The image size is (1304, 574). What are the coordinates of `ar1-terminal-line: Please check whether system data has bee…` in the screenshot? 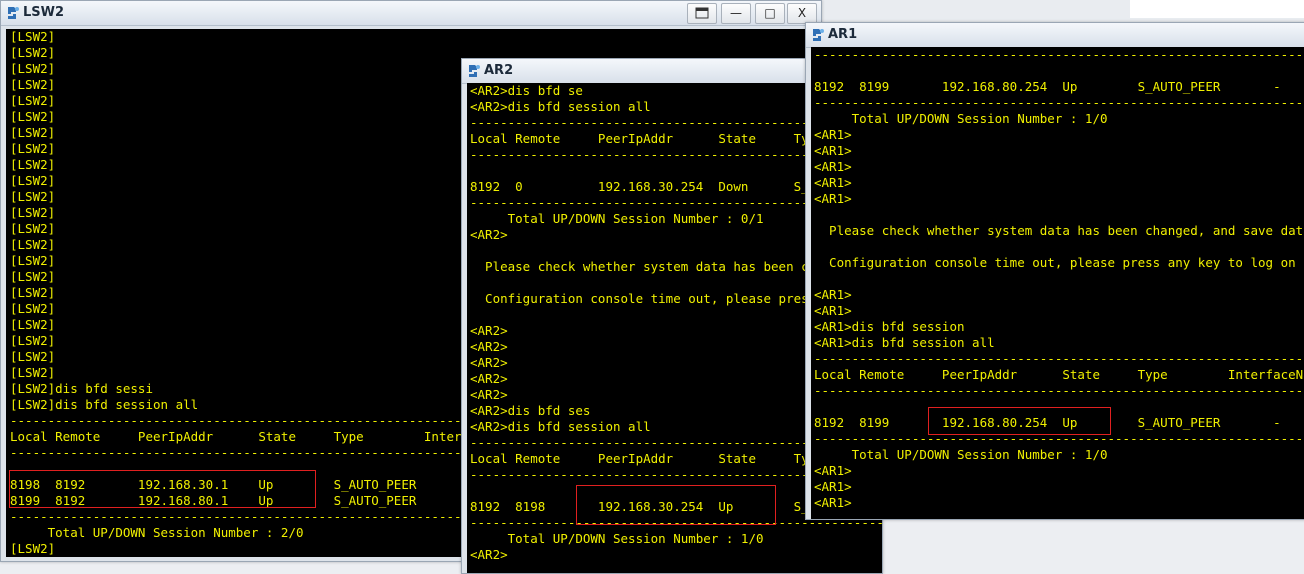 It's located at (1066, 230).